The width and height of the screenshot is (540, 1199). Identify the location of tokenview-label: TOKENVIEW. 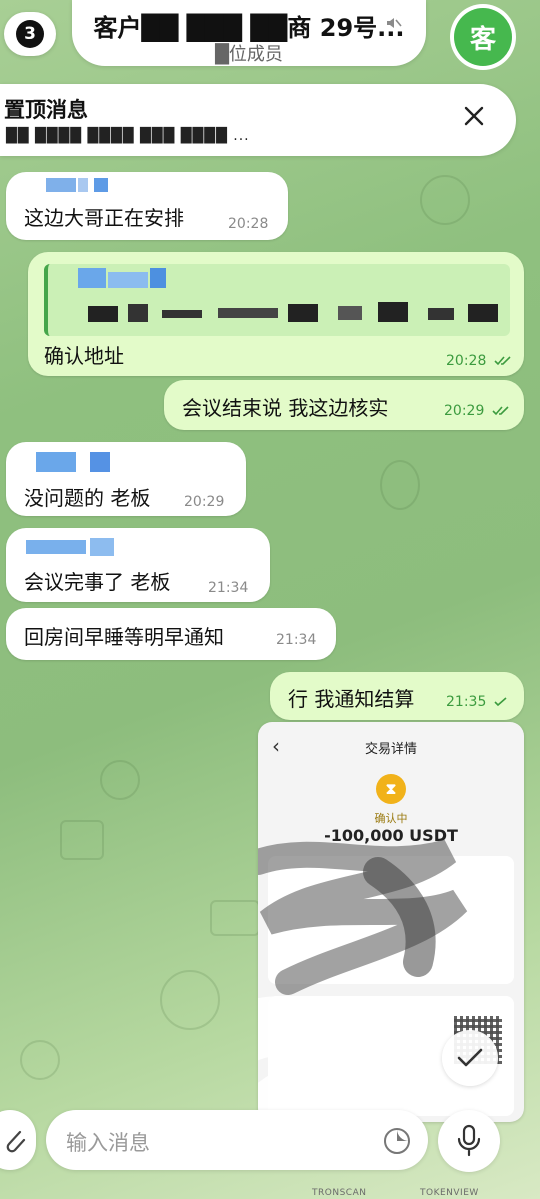
(449, 1193).